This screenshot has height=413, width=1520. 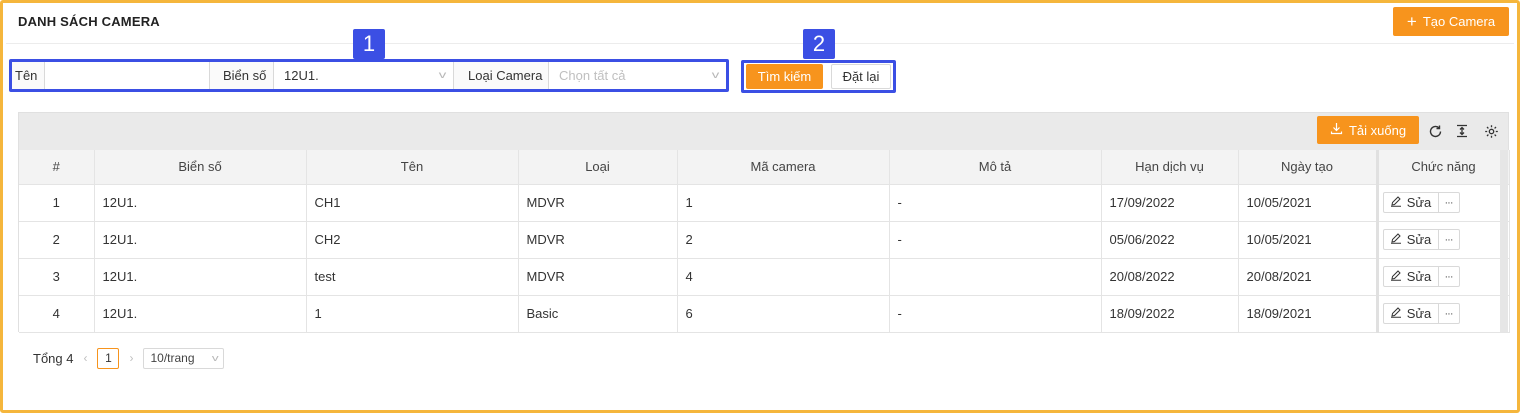 What do you see at coordinates (783, 277) in the screenshot?
I see `cell-code: 4` at bounding box center [783, 277].